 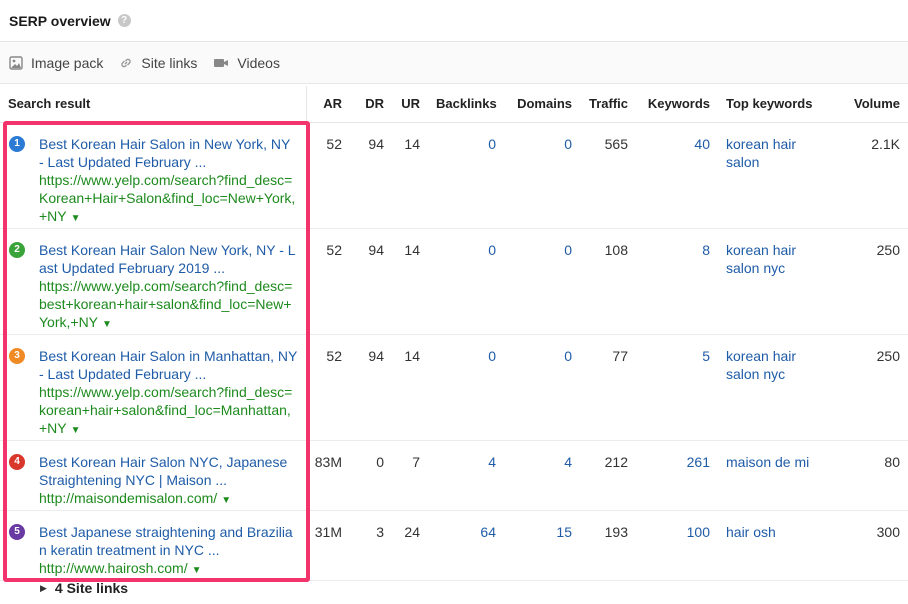 What do you see at coordinates (221, 62) in the screenshot?
I see `video-icon` at bounding box center [221, 62].